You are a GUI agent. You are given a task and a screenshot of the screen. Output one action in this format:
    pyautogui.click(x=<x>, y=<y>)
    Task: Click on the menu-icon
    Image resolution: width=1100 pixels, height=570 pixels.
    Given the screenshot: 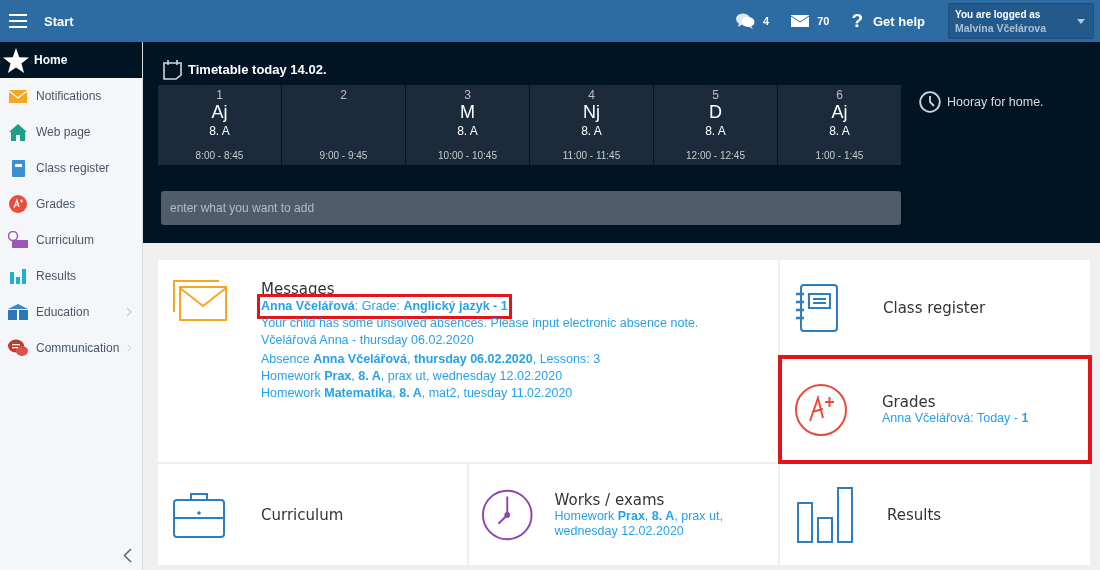 What is the action you would take?
    pyautogui.click(x=18, y=21)
    